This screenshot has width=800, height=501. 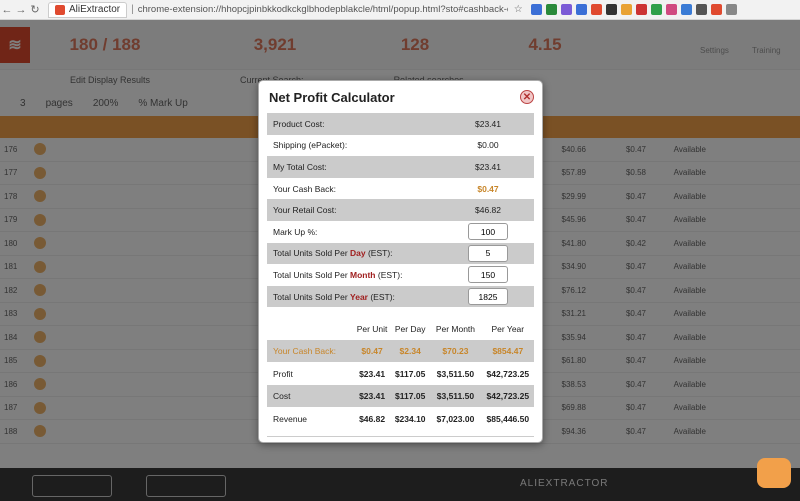 I want to click on tab-title: AliExtractor, so click(x=95, y=9).